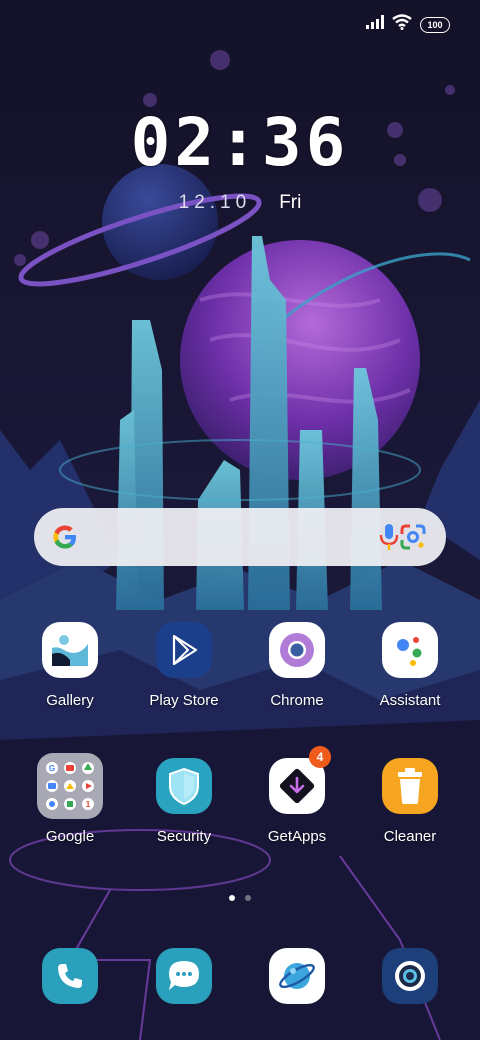 The width and height of the screenshot is (480, 1040). I want to click on page-dot-active, so click(232, 898).